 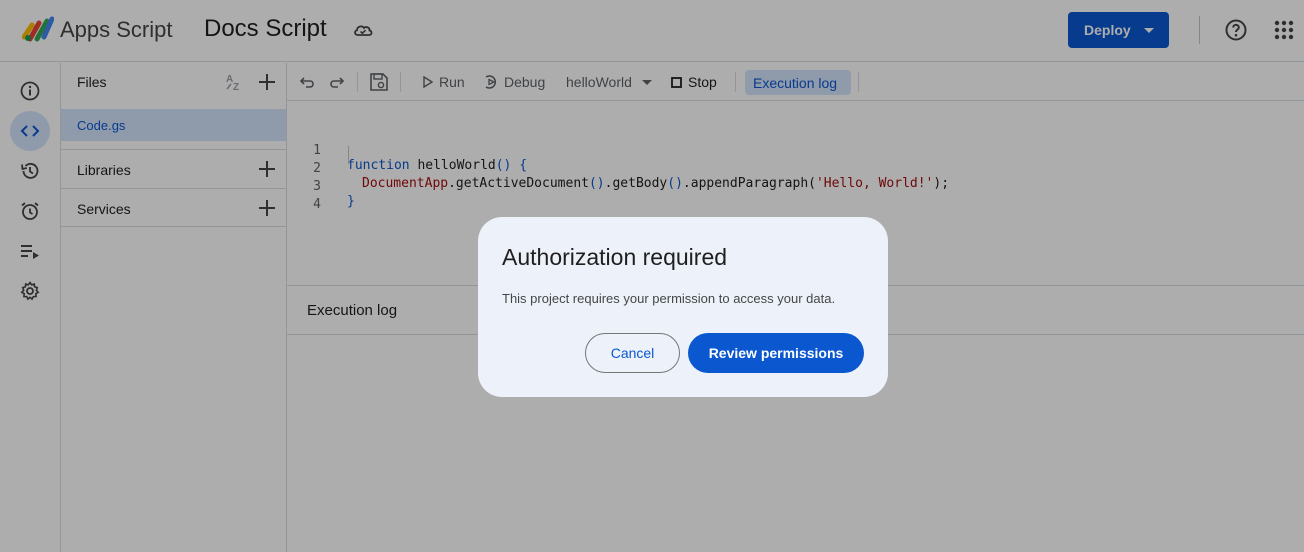 I want to click on review-permissions-button: Review permissions, so click(x=776, y=353).